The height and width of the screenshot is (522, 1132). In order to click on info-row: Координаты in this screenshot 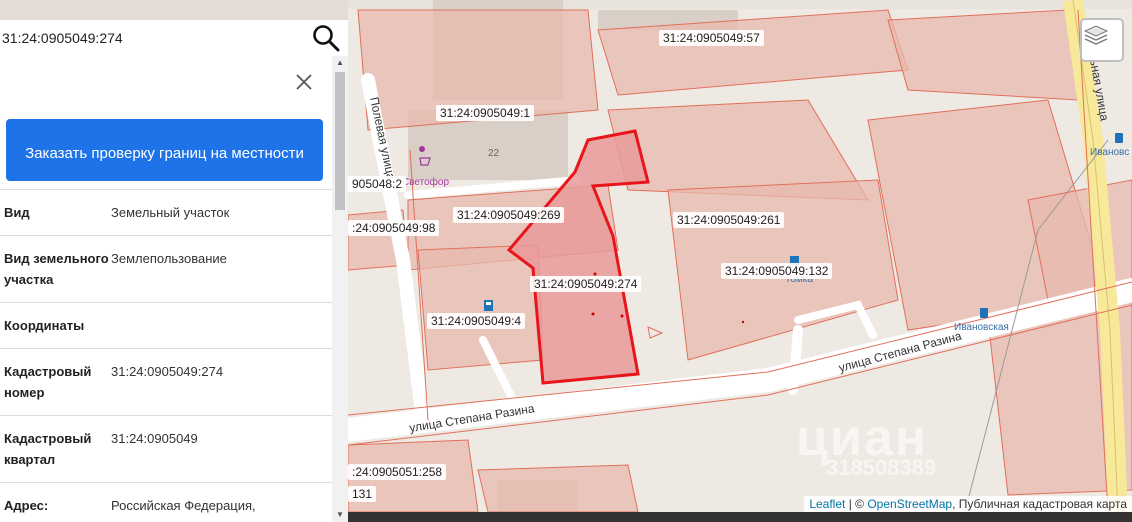, I will do `click(166, 326)`.